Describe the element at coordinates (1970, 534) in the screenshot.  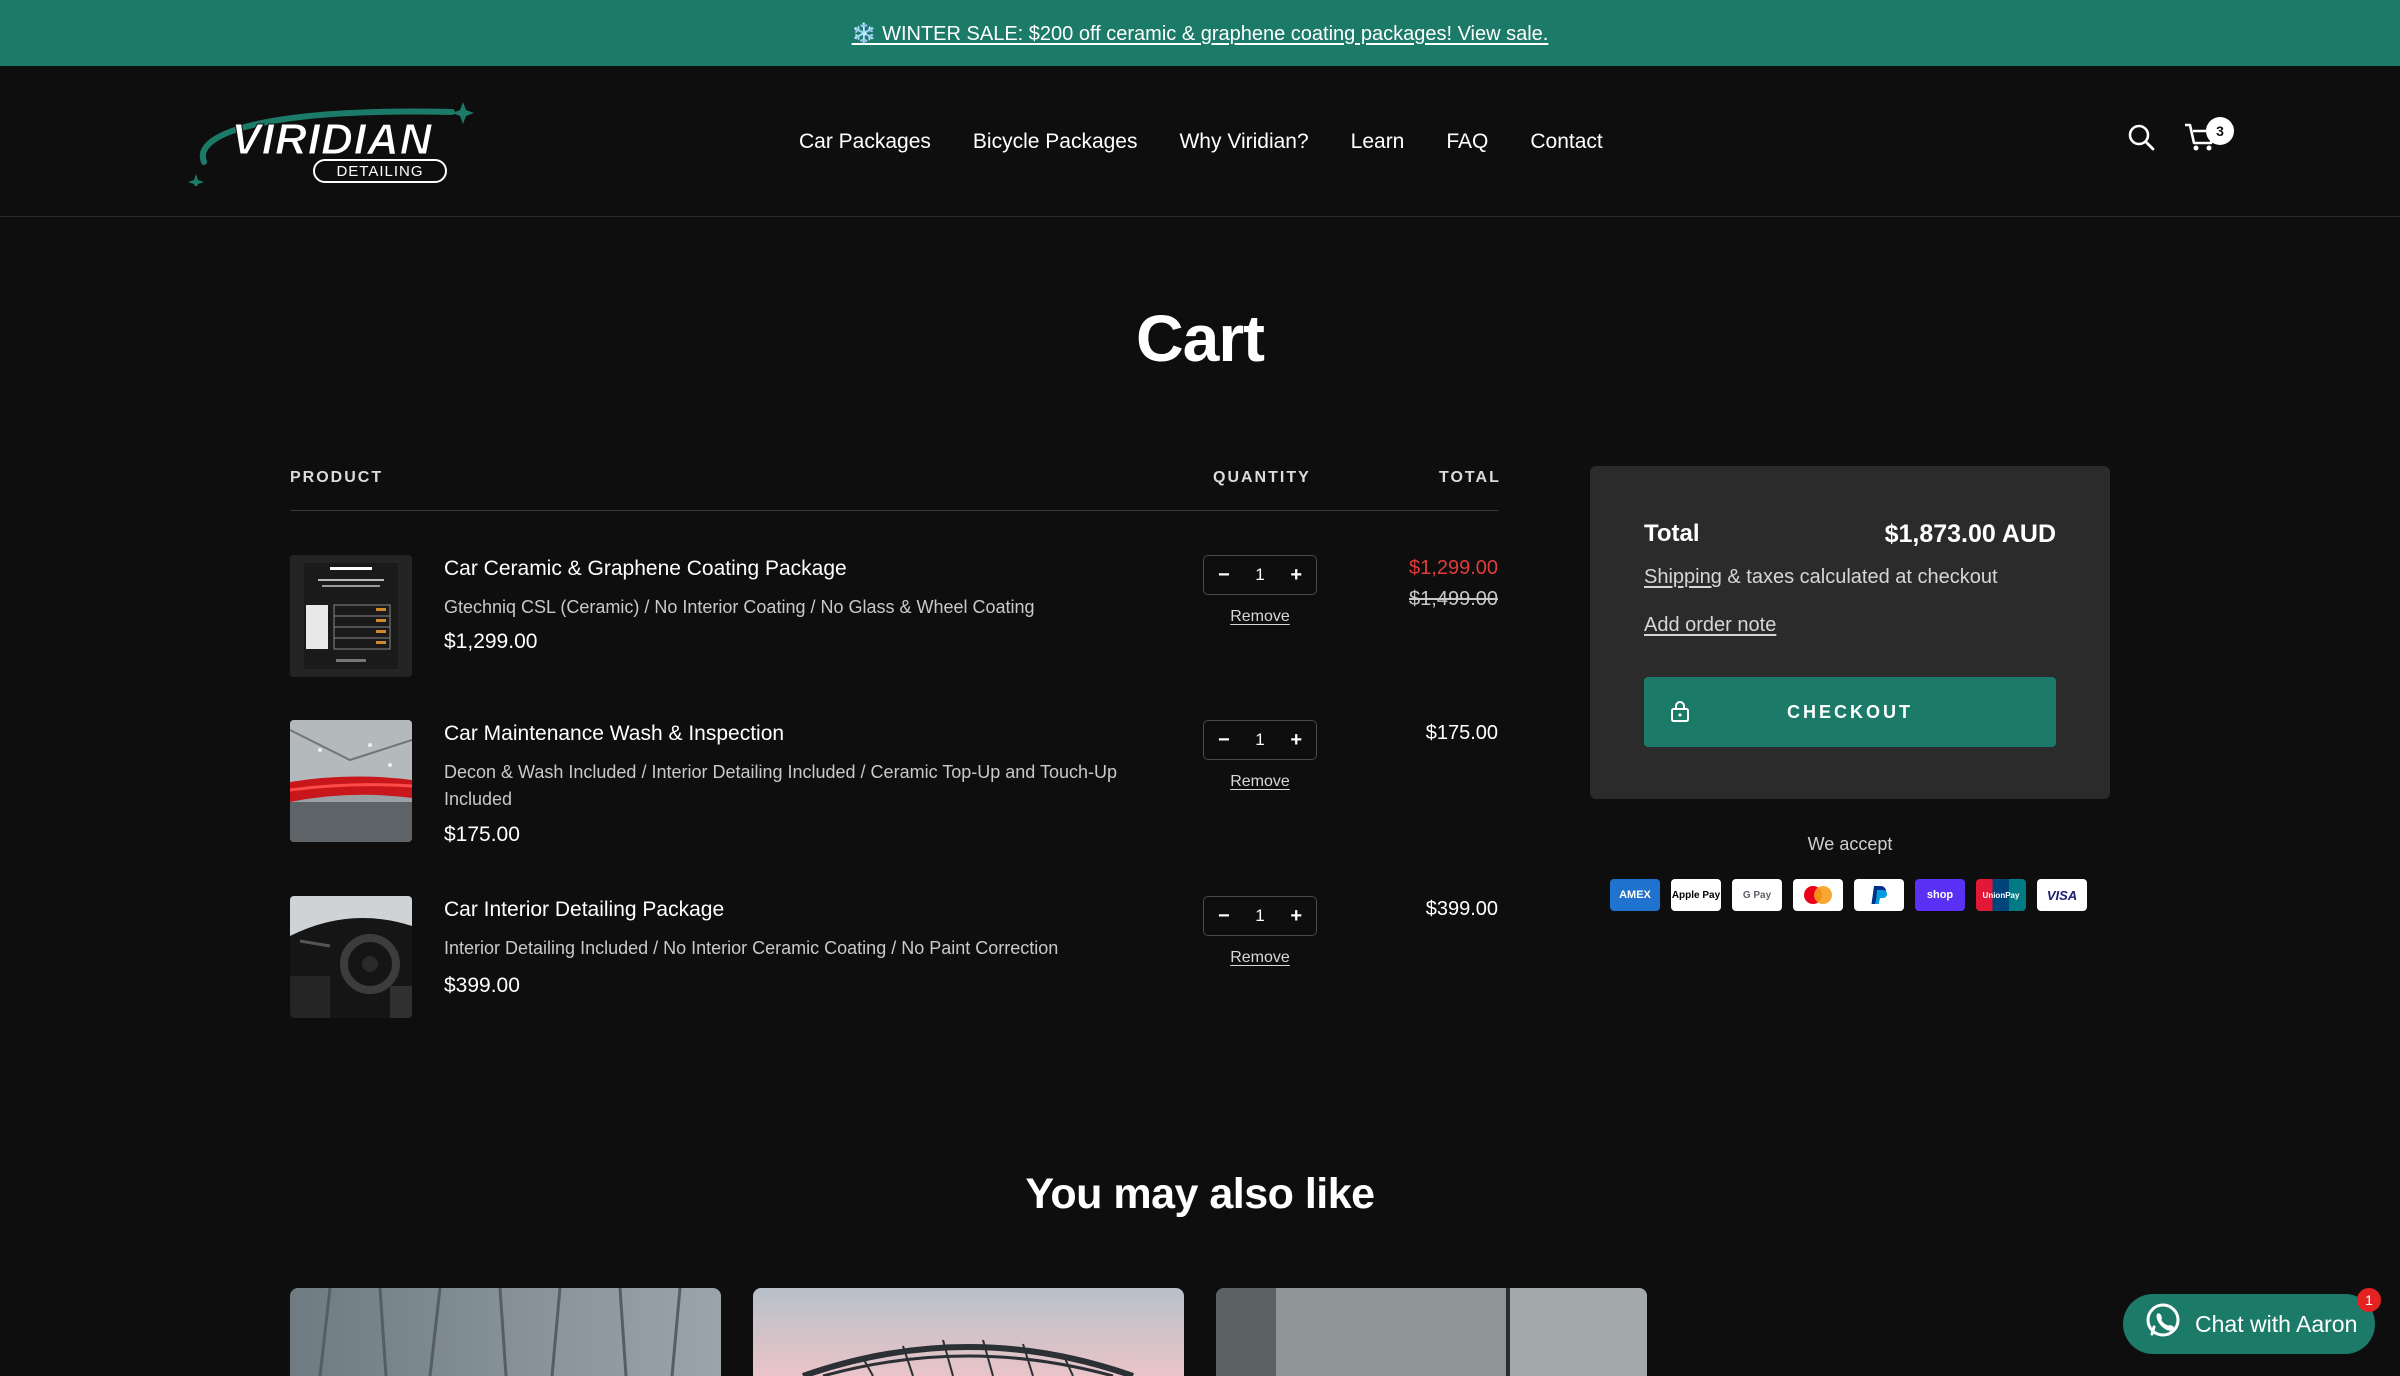
I see `summary-total-value: $1,873.00 AUD` at that location.